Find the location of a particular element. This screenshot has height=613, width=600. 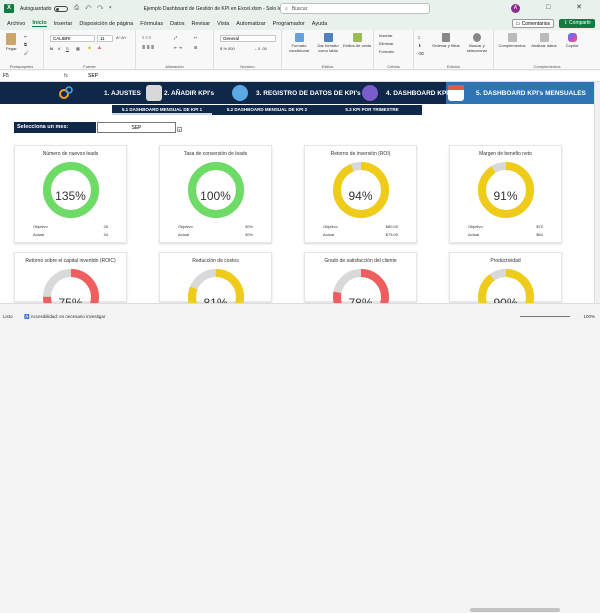

nav-data-log: 3. REGISTRO DE DATOS DE KPI's is located at coordinates (308, 93).